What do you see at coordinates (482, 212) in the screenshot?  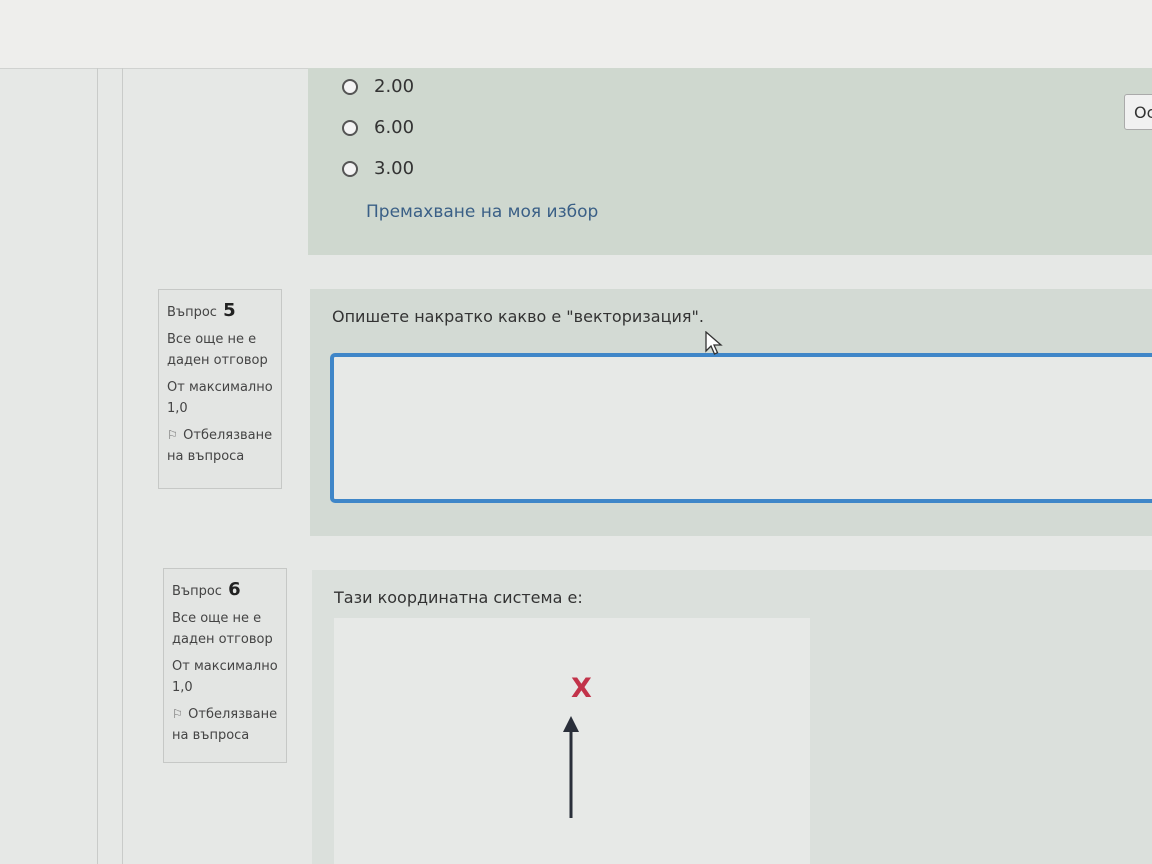 I see `clear-choice-link: Премахване на моя избор` at bounding box center [482, 212].